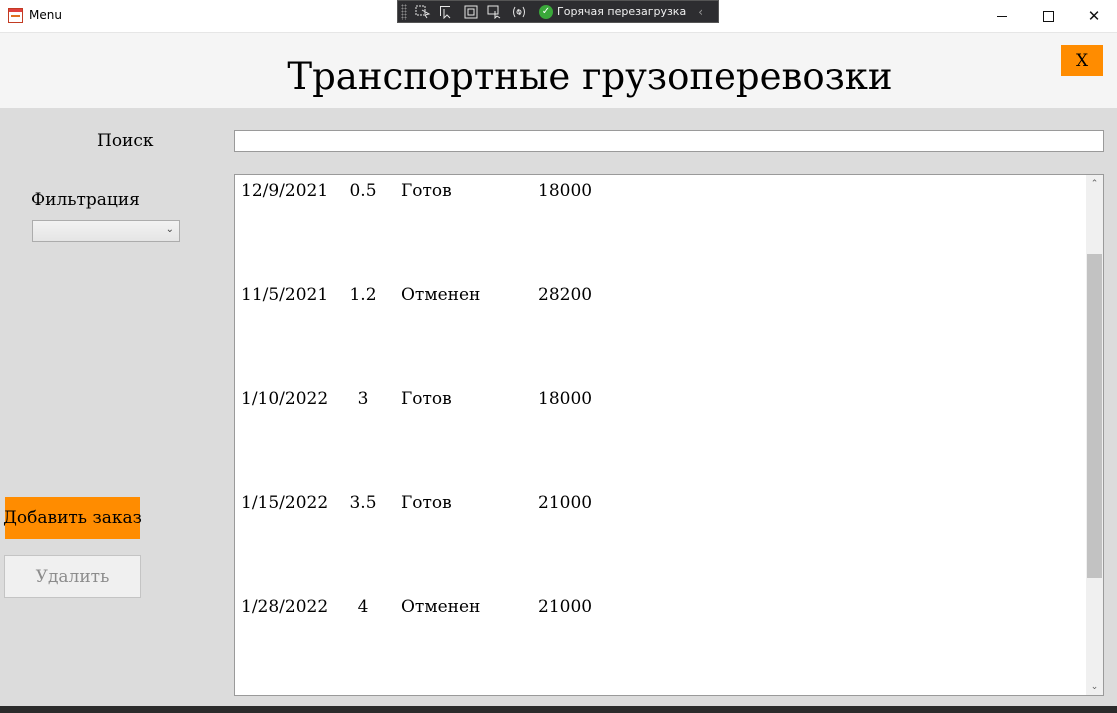 The width and height of the screenshot is (1117, 713). I want to click on order-weight: 1.2, so click(363, 295).